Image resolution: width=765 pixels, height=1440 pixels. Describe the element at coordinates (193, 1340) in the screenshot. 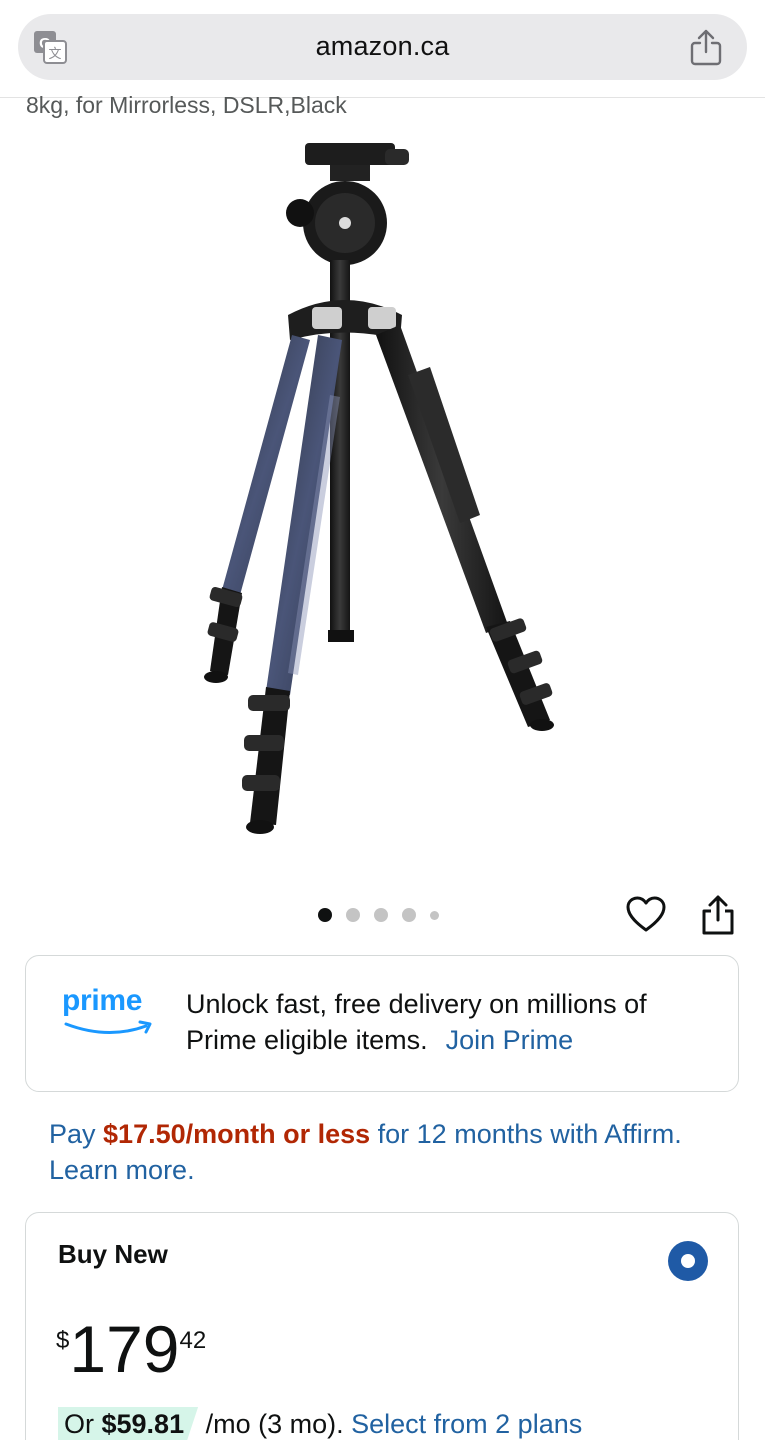

I see `price-fraction: 42` at that location.